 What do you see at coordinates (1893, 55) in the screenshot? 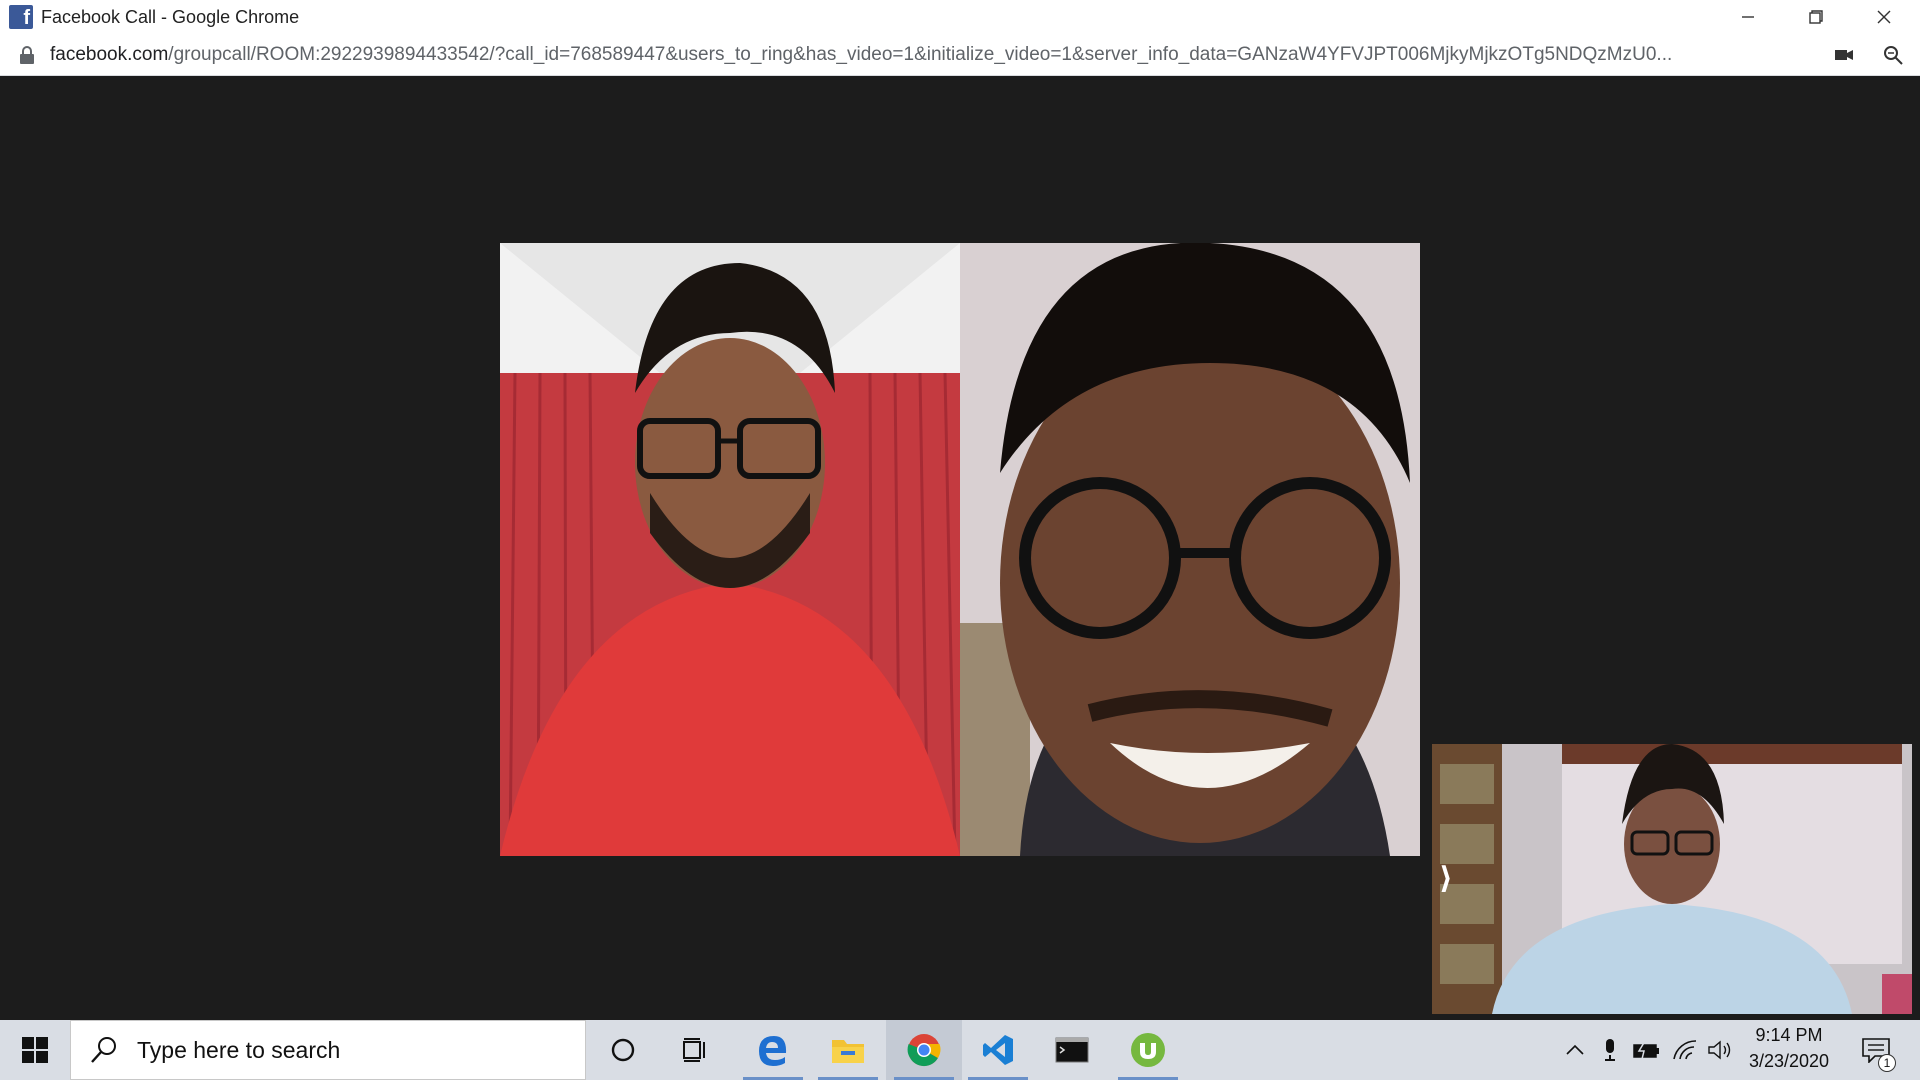
I see `zoom-icon` at bounding box center [1893, 55].